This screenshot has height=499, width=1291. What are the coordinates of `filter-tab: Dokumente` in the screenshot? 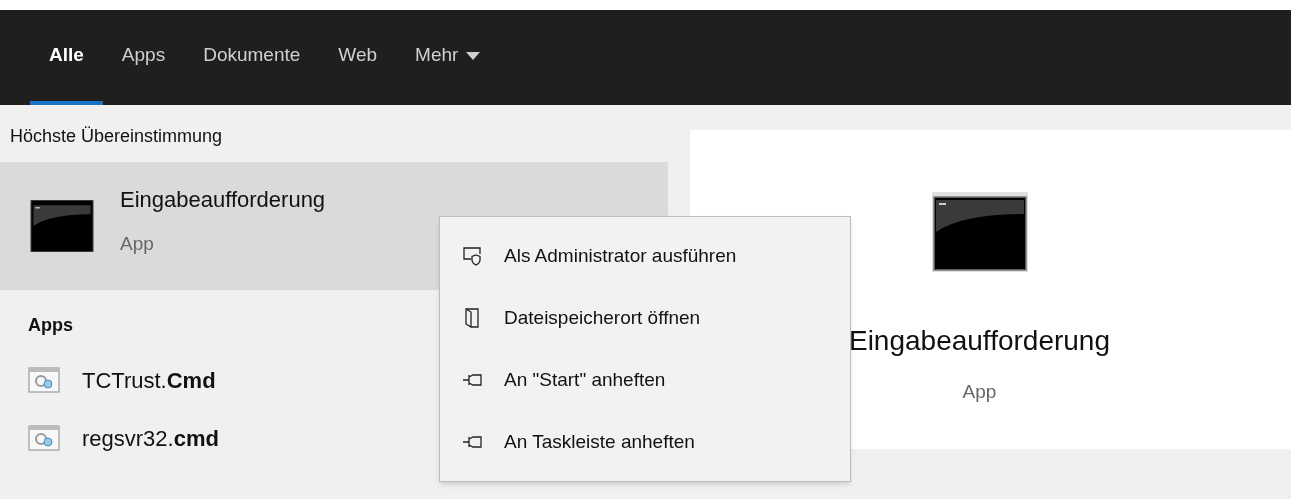 It's located at (252, 57).